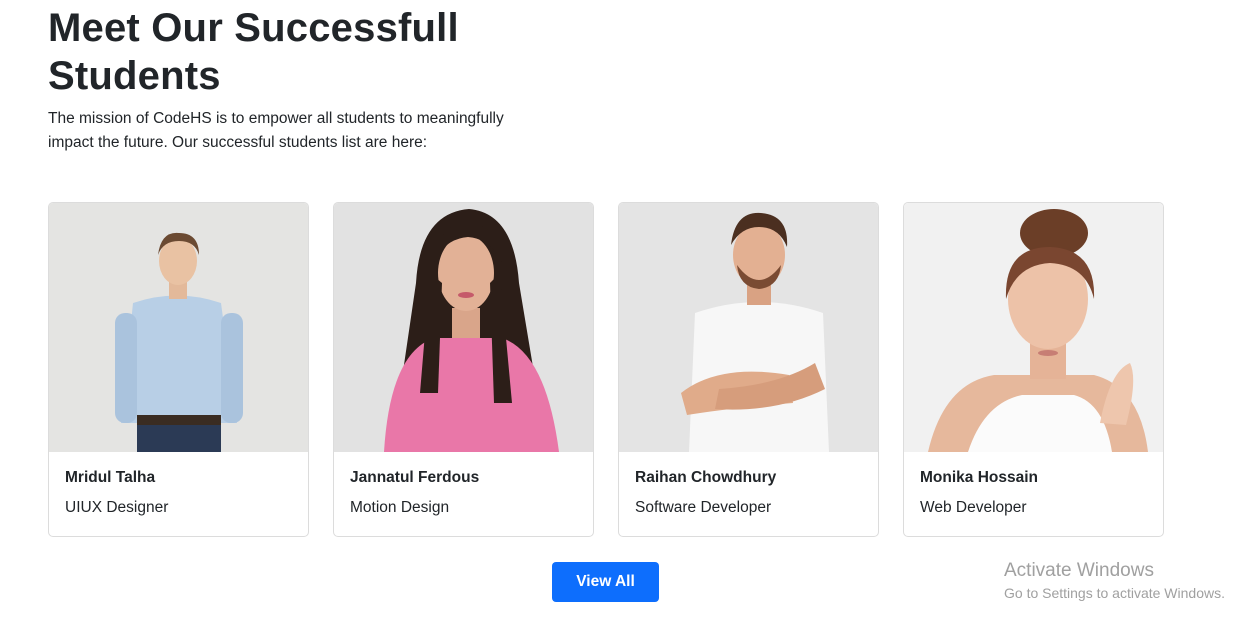  I want to click on student-name: Mridul Talha, so click(110, 477).